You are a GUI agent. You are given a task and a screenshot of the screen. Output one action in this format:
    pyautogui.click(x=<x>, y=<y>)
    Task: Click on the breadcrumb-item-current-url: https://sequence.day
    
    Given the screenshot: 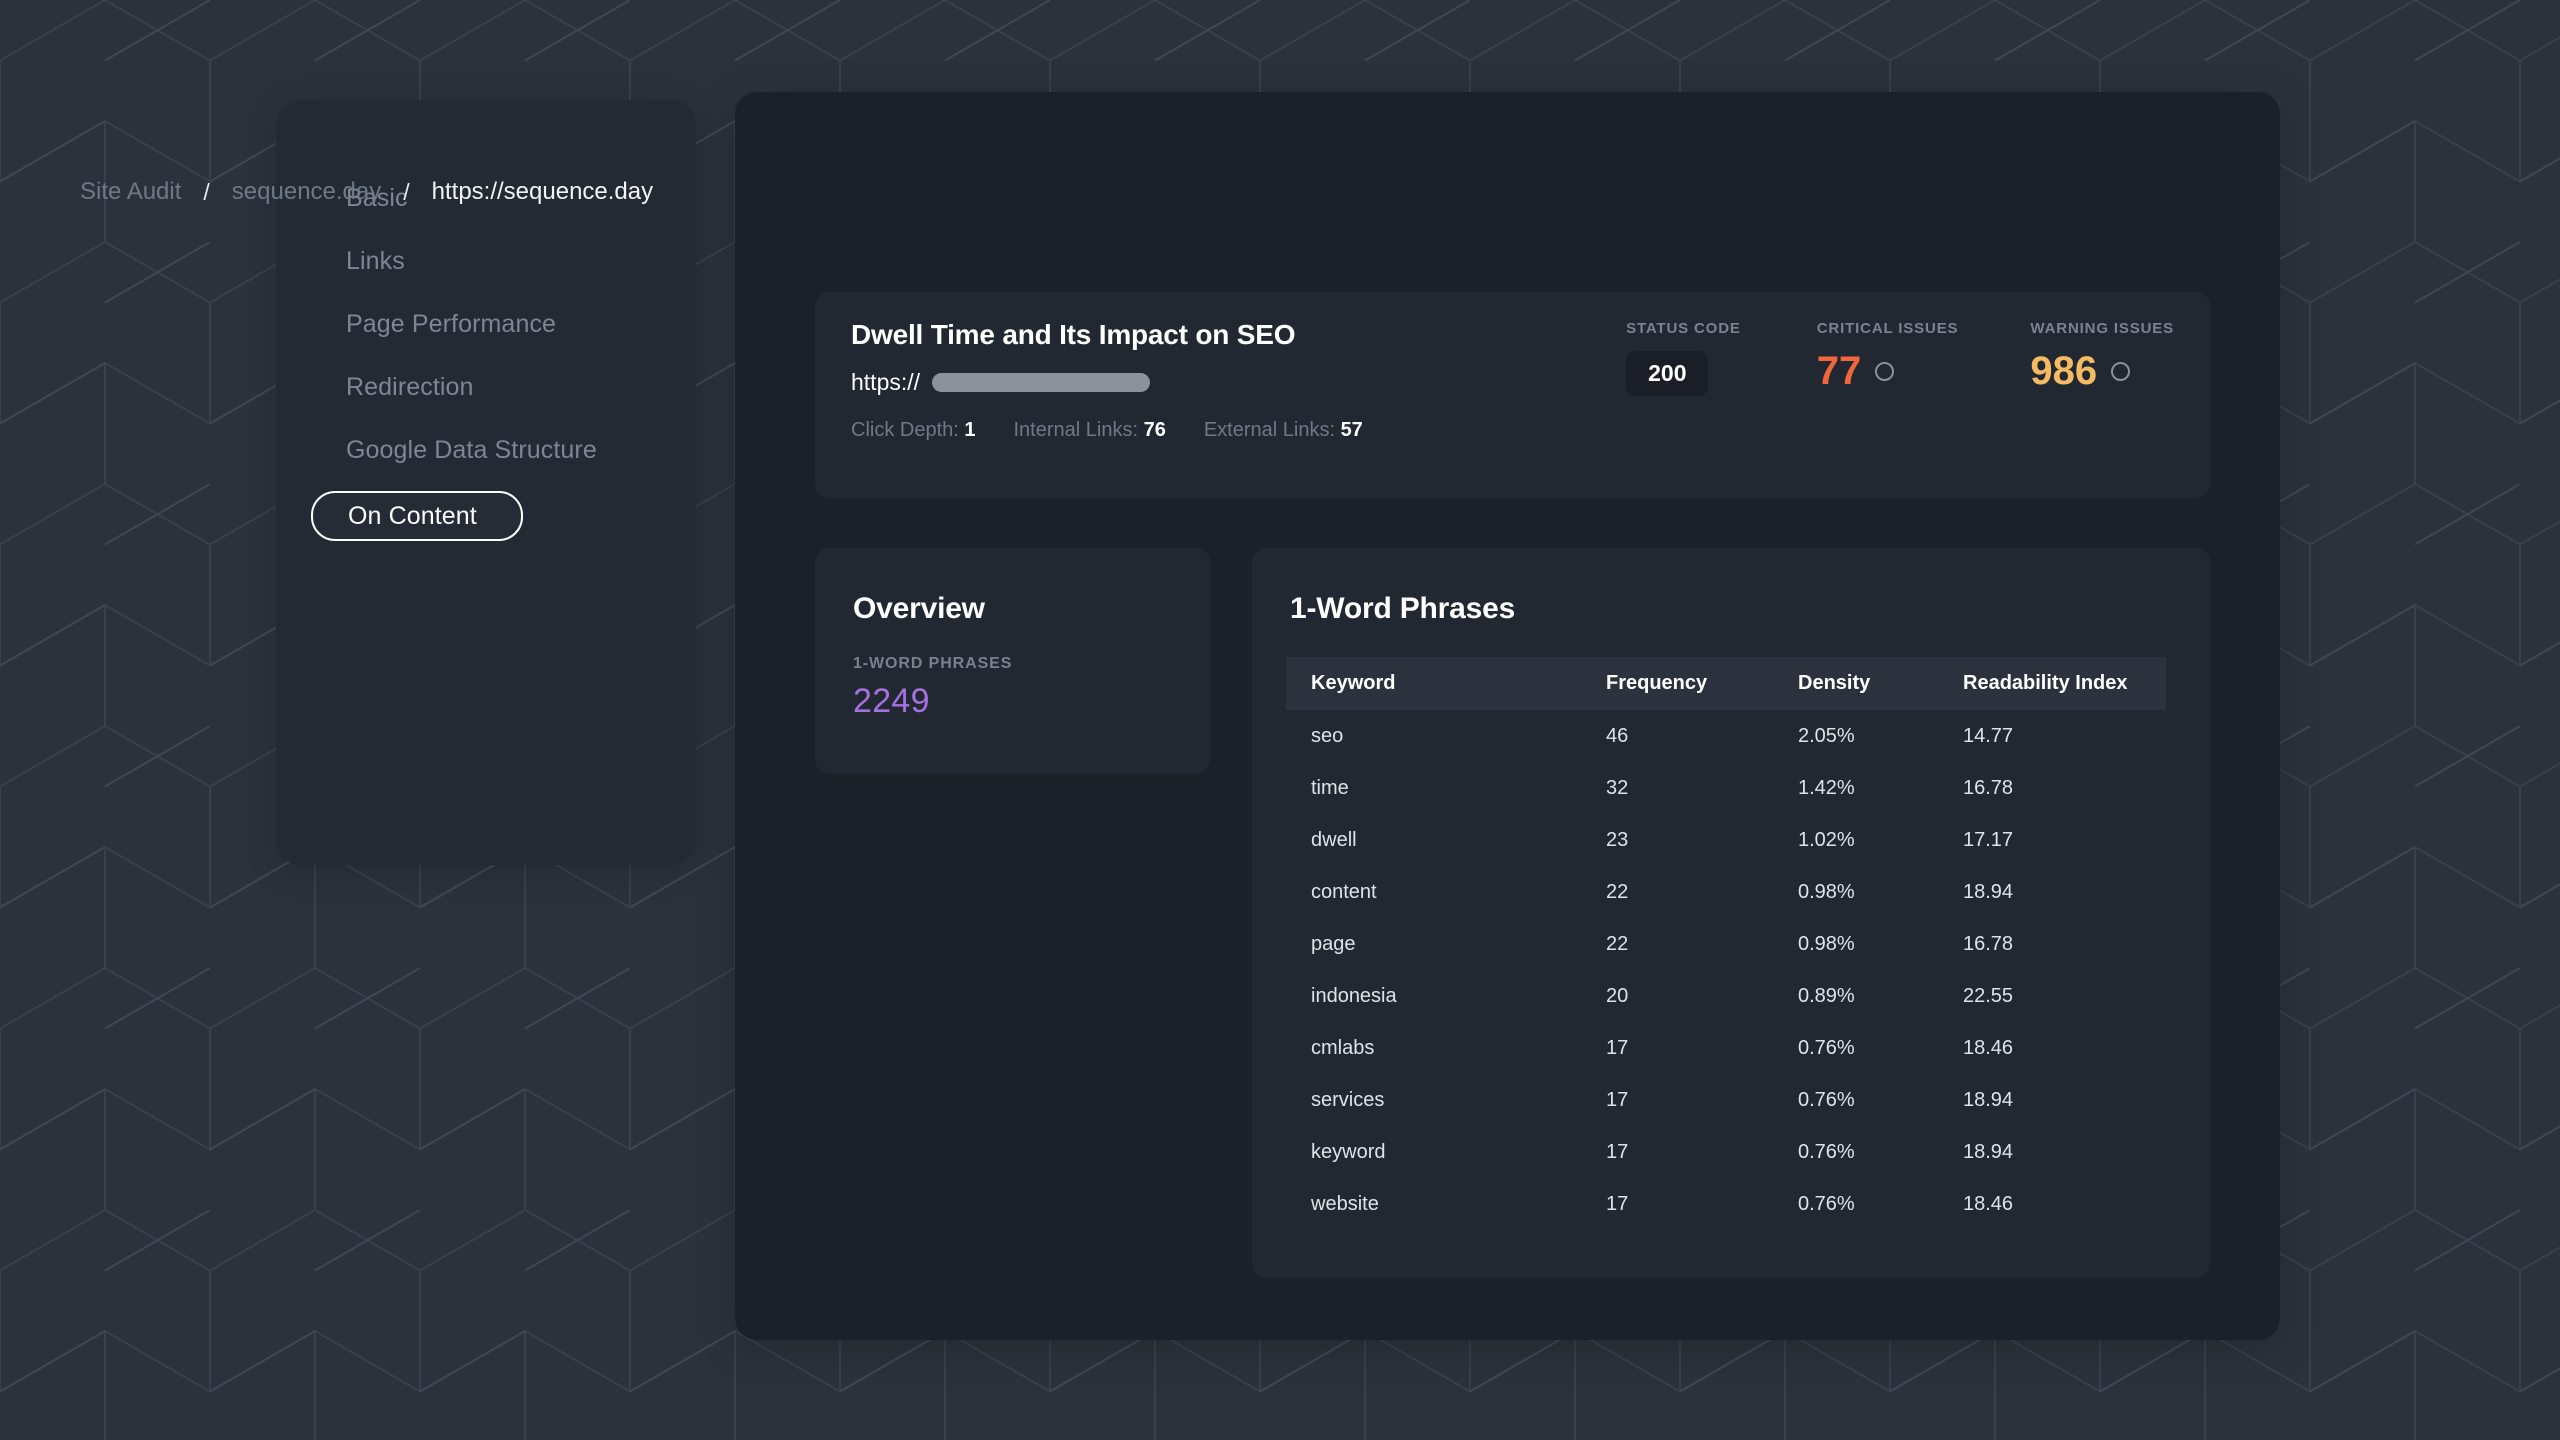 What is the action you would take?
    pyautogui.click(x=542, y=192)
    